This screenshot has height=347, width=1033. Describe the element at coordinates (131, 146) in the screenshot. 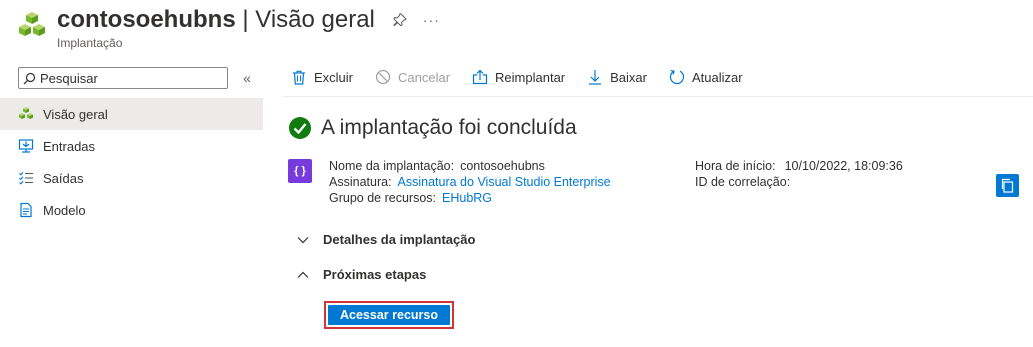

I see `sidebar-item-inputs: Entradas` at that location.